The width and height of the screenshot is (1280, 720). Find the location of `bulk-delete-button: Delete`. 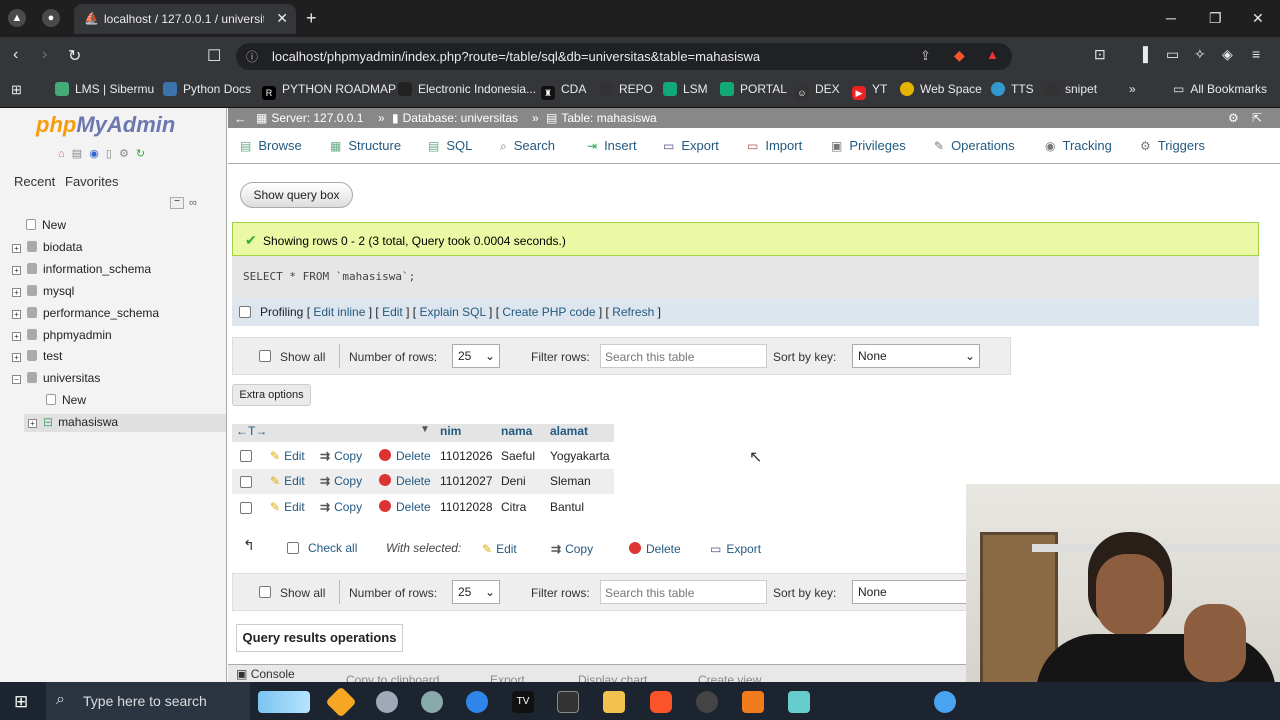

bulk-delete-button: Delete is located at coordinates (655, 549).